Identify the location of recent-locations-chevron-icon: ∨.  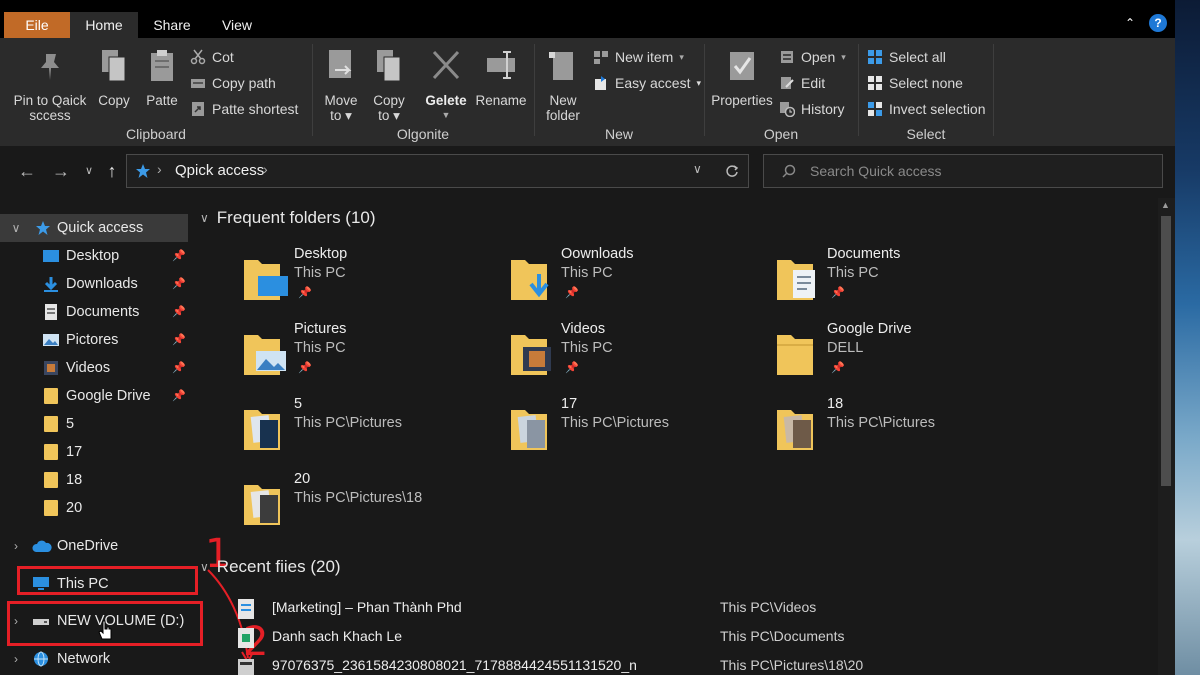
(89, 171).